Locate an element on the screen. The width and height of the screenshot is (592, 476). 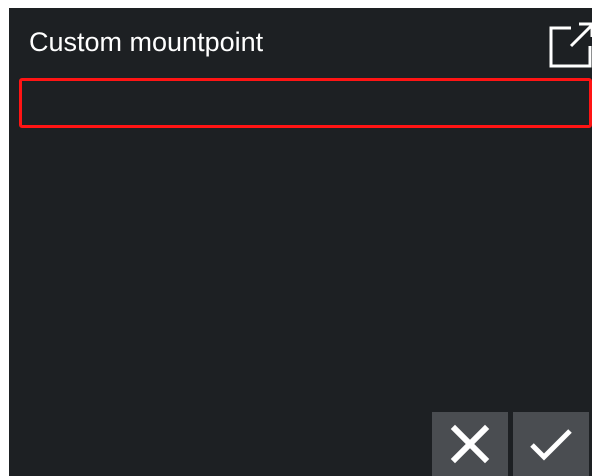
mountpoint-input is located at coordinates (305, 103).